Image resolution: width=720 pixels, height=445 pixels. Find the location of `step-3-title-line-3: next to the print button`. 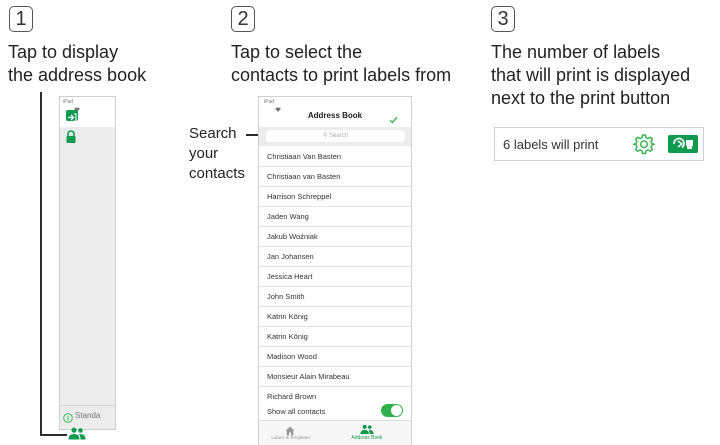

step-3-title-line-3: next to the print button is located at coordinates (581, 98).